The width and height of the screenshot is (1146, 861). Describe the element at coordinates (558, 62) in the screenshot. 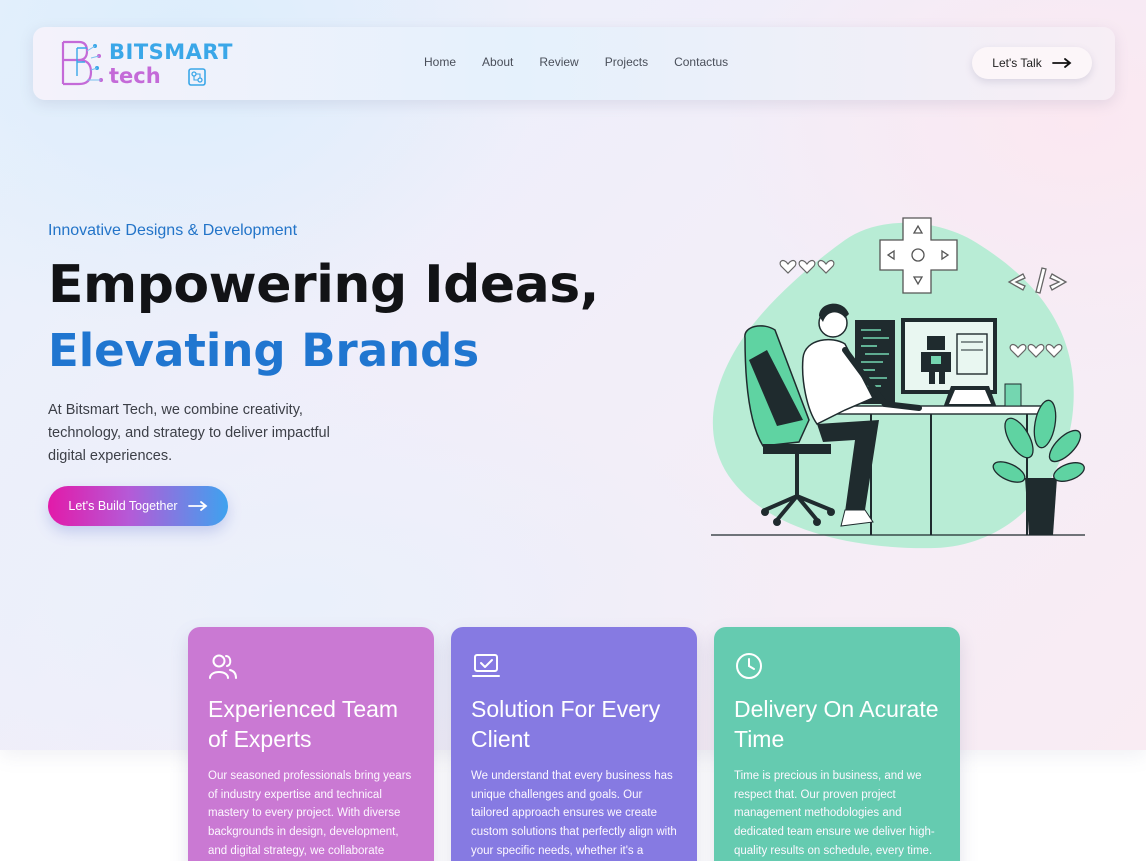

I see `nav-link-review: Review` at that location.